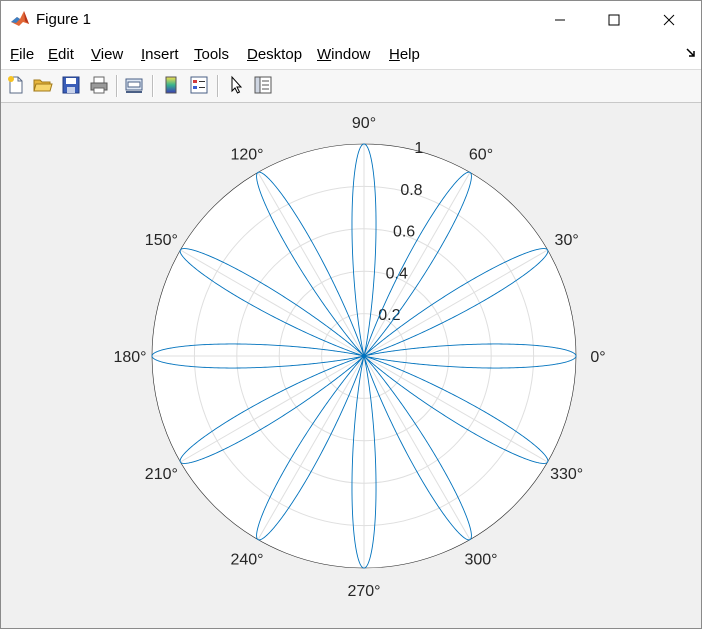  What do you see at coordinates (246, 560) in the screenshot?
I see `angle-tick-label: 240°` at bounding box center [246, 560].